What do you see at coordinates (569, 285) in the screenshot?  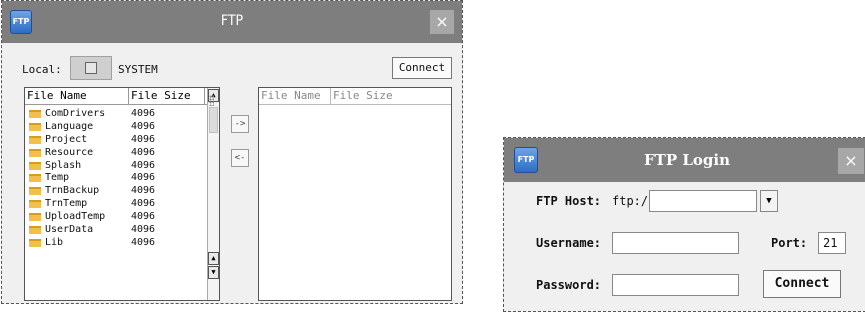 I see `password-label: Password:` at bounding box center [569, 285].